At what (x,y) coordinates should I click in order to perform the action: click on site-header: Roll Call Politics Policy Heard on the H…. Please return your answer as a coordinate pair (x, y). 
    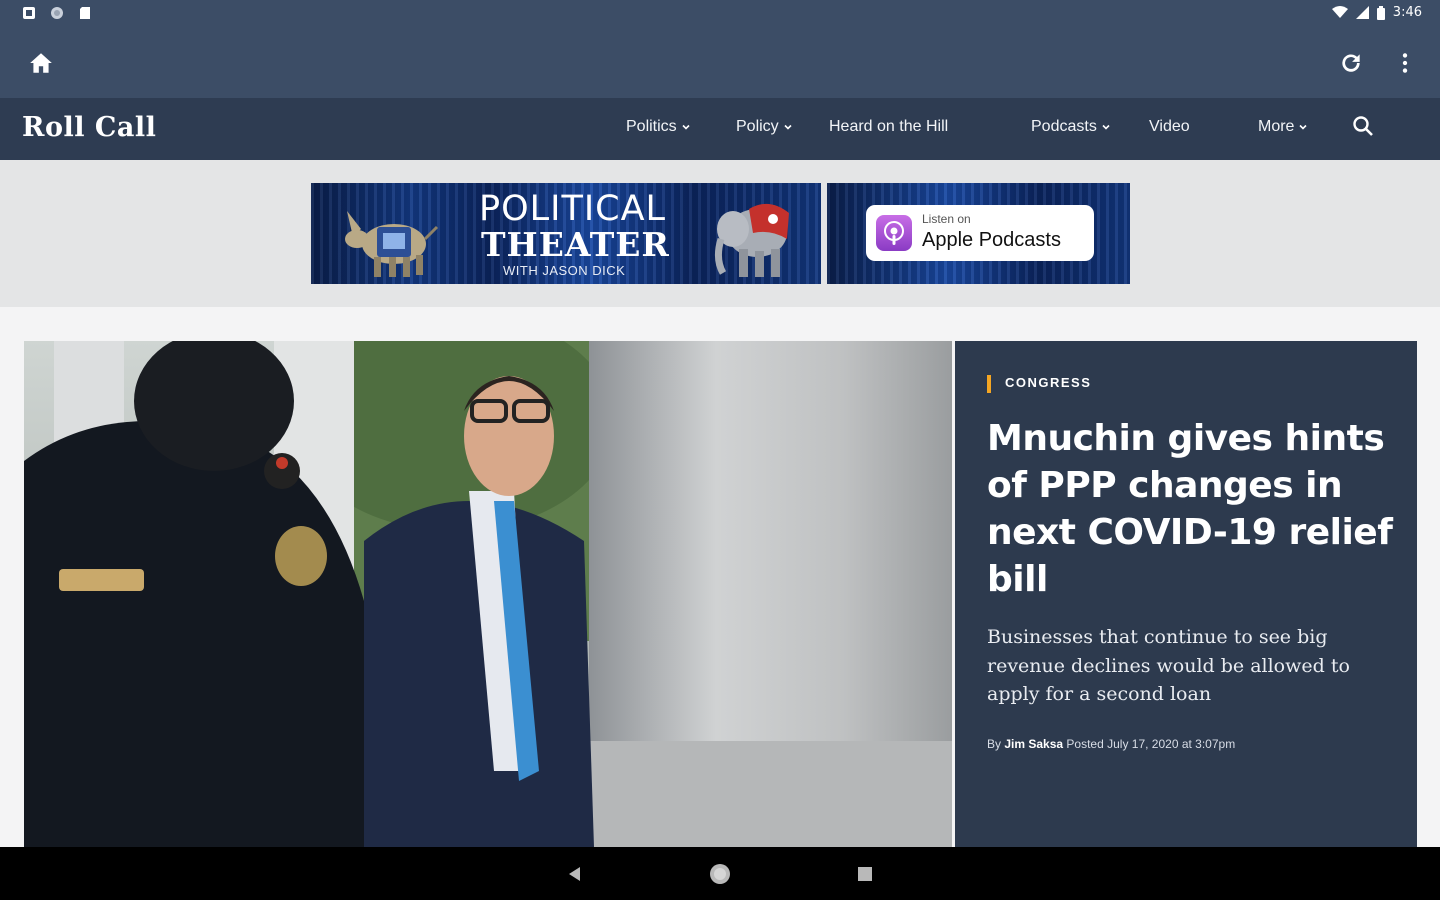
    Looking at the image, I should click on (720, 129).